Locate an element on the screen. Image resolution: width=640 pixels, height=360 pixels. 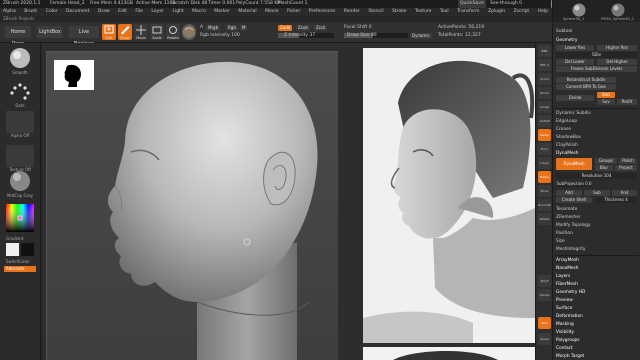
menu-texture: Texture is located at coordinates (423, 11).